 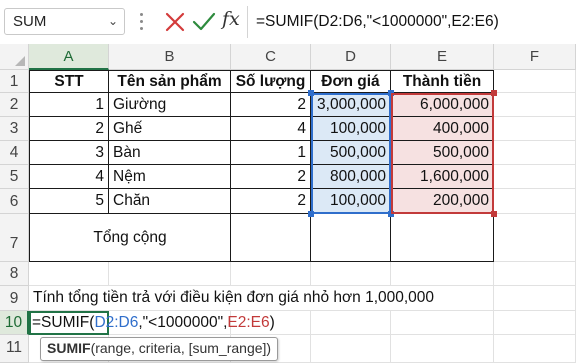 What do you see at coordinates (271, 57) in the screenshot?
I see `column-header-c: C` at bounding box center [271, 57].